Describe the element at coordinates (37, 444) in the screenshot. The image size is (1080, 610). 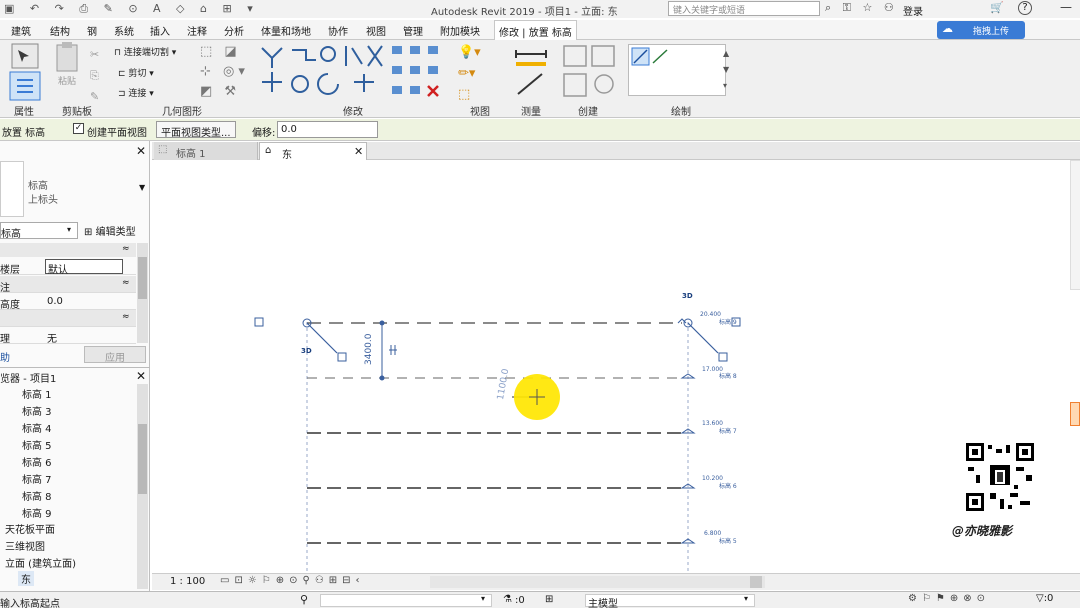
I see `browser-item-level: 标高 5` at that location.